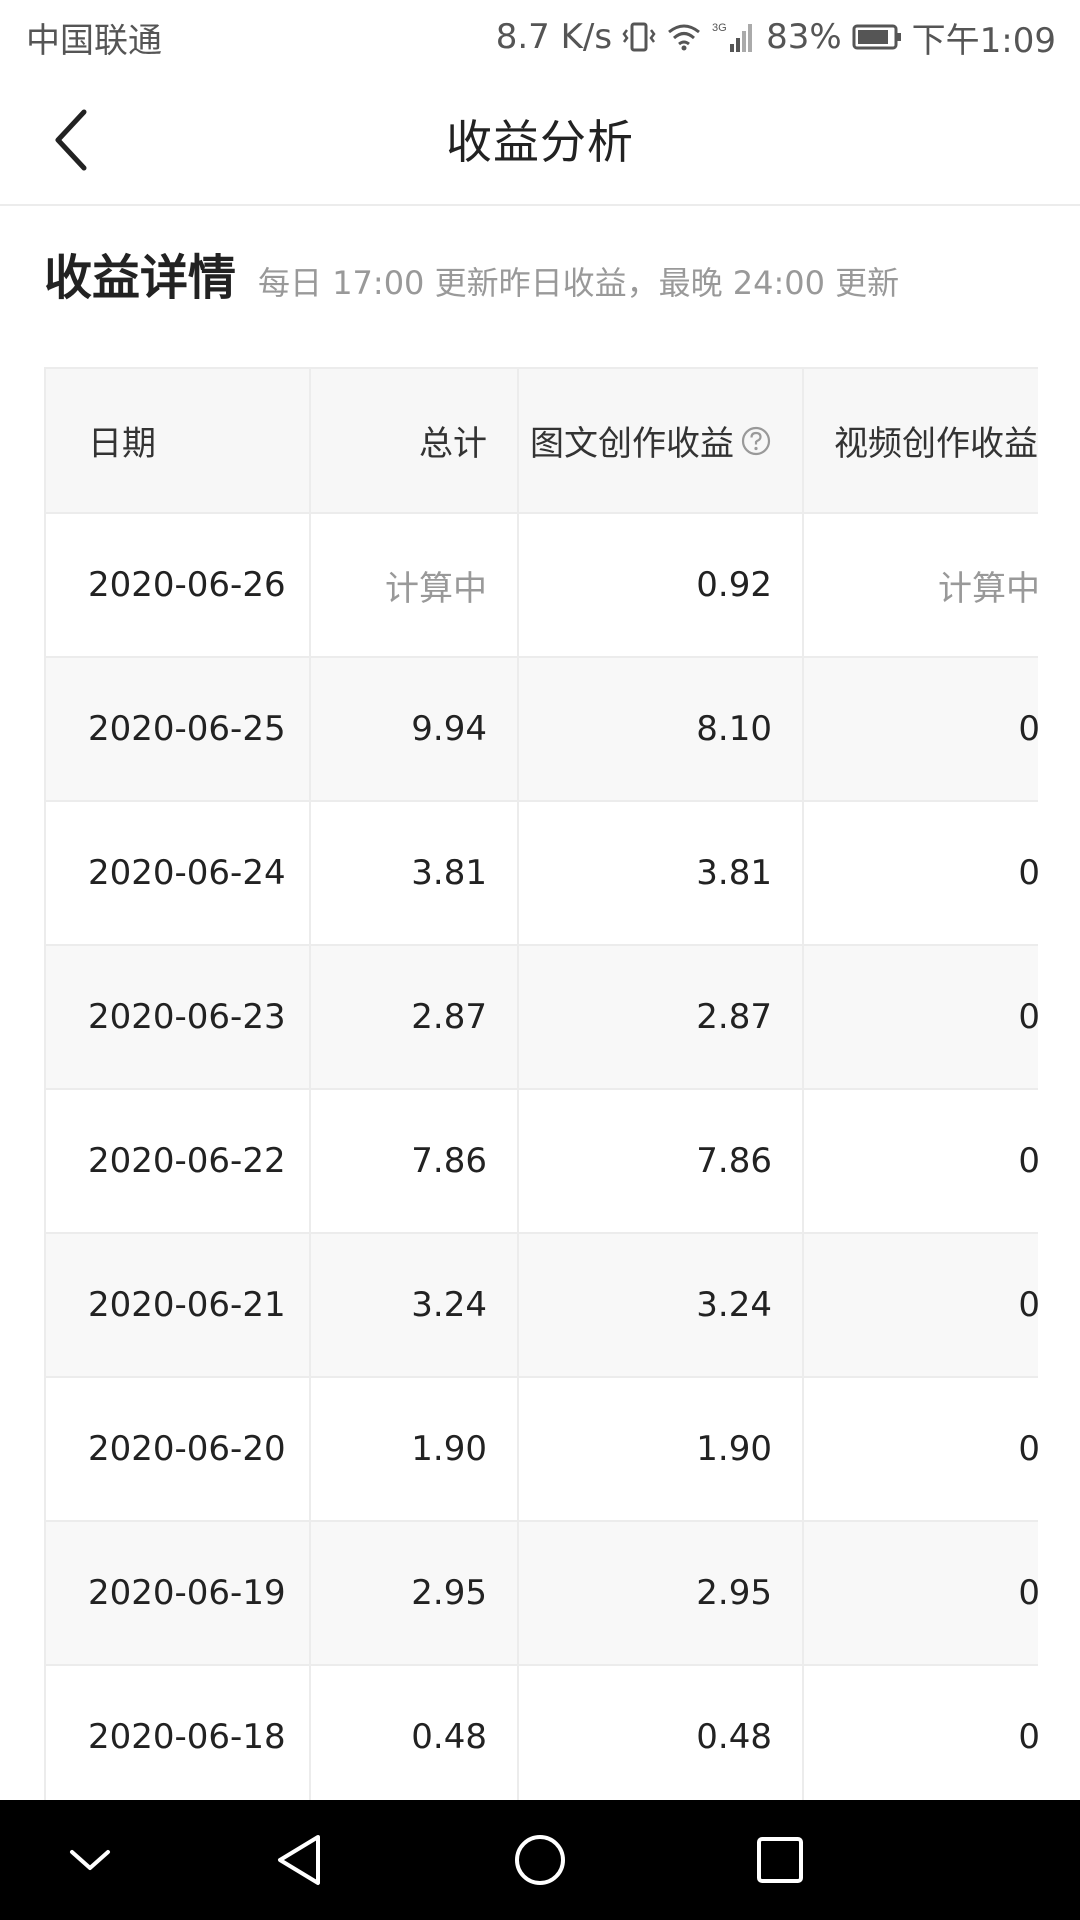 This screenshot has height=1920, width=1080. I want to click on total-cell: 1.90, so click(414, 1449).